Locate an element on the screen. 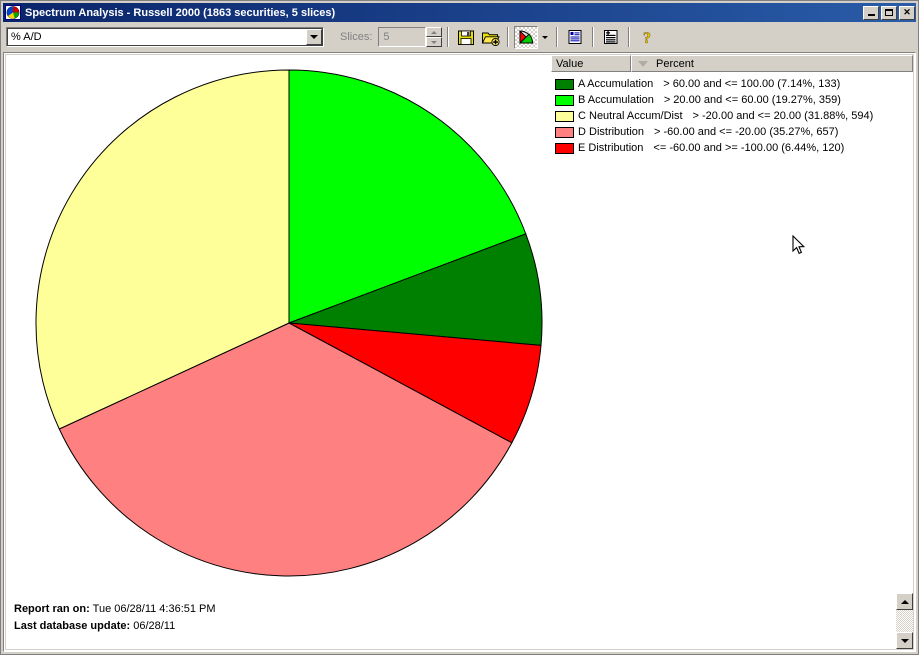  maximize-icon is located at coordinates (889, 12).